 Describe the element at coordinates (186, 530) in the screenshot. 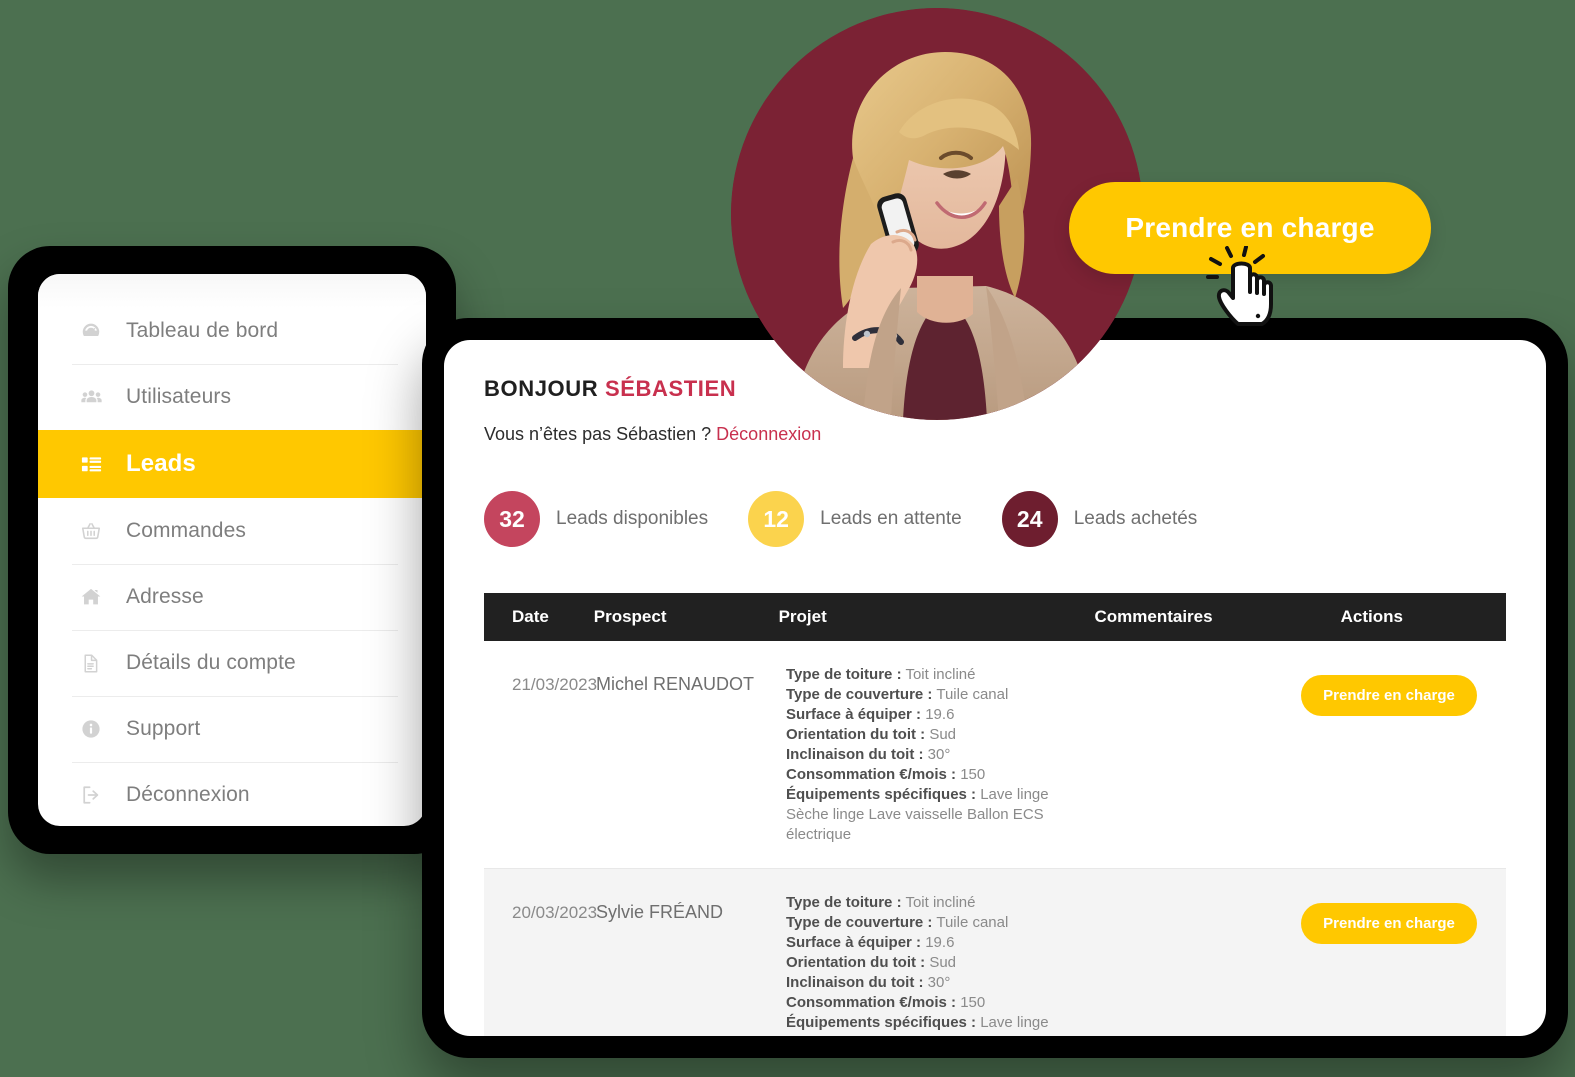

I see `sidebar-item-label: Commandes` at that location.